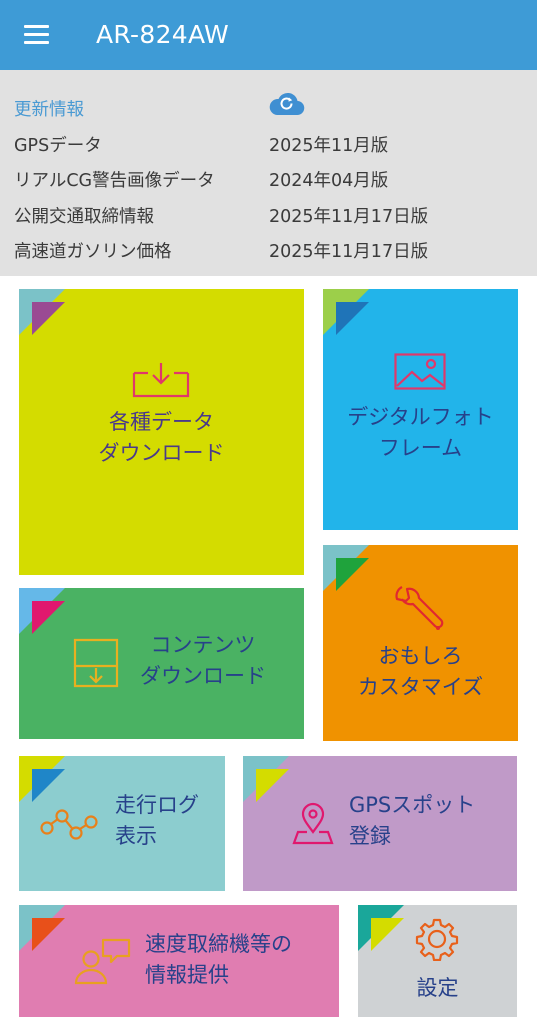 The height and width of the screenshot is (1024, 537). Describe the element at coordinates (96, 663) in the screenshot. I see `contents-box-icon` at that location.